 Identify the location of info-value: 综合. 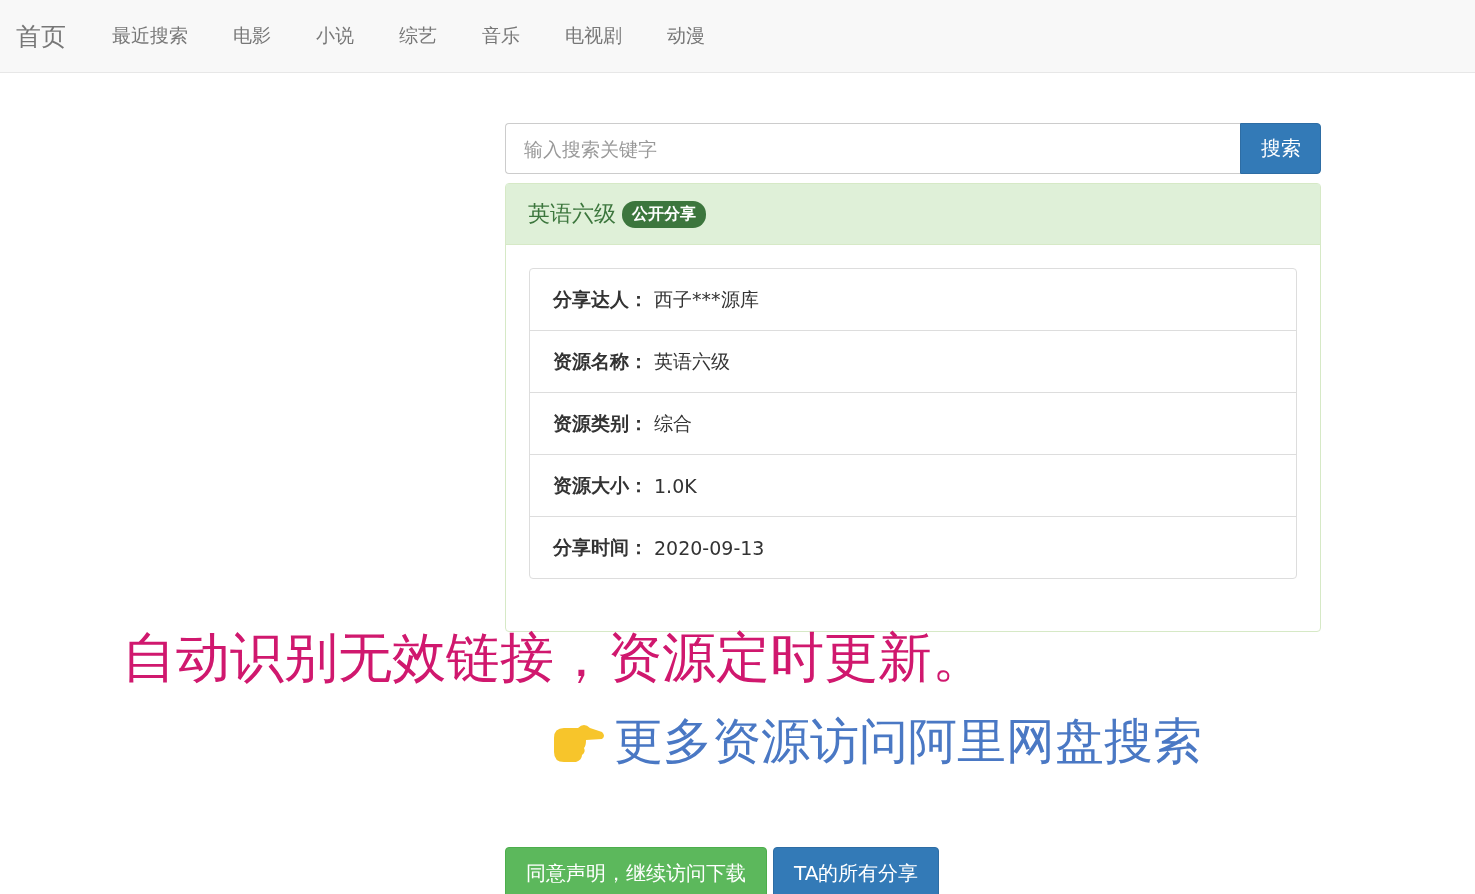
(673, 423).